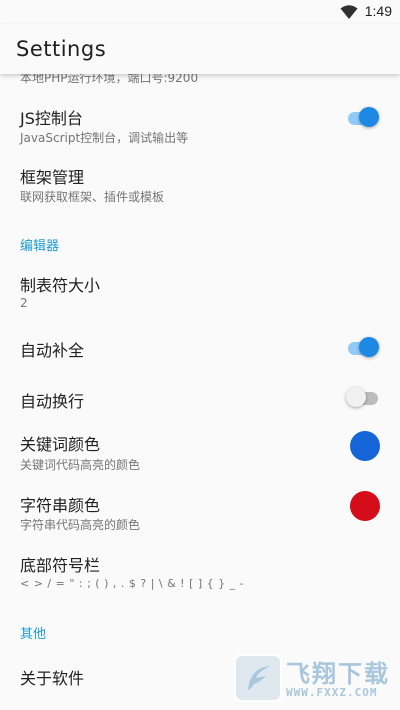 This screenshot has height=710, width=400. Describe the element at coordinates (363, 347) in the screenshot. I see `autocomplete-toggle` at that location.